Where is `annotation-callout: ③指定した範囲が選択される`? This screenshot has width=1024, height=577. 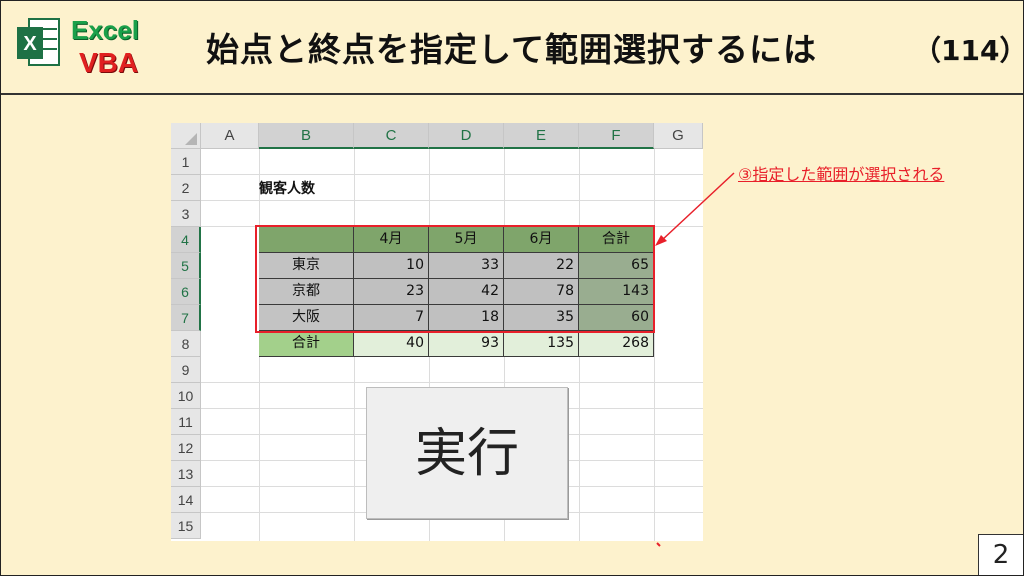 annotation-callout: ③指定した範囲が選択される is located at coordinates (841, 174).